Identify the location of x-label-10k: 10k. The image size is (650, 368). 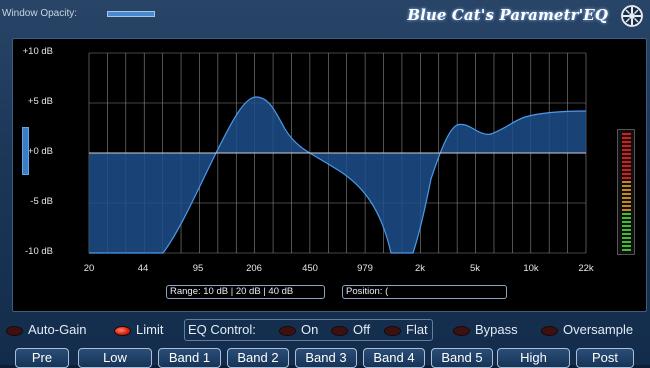
(531, 268).